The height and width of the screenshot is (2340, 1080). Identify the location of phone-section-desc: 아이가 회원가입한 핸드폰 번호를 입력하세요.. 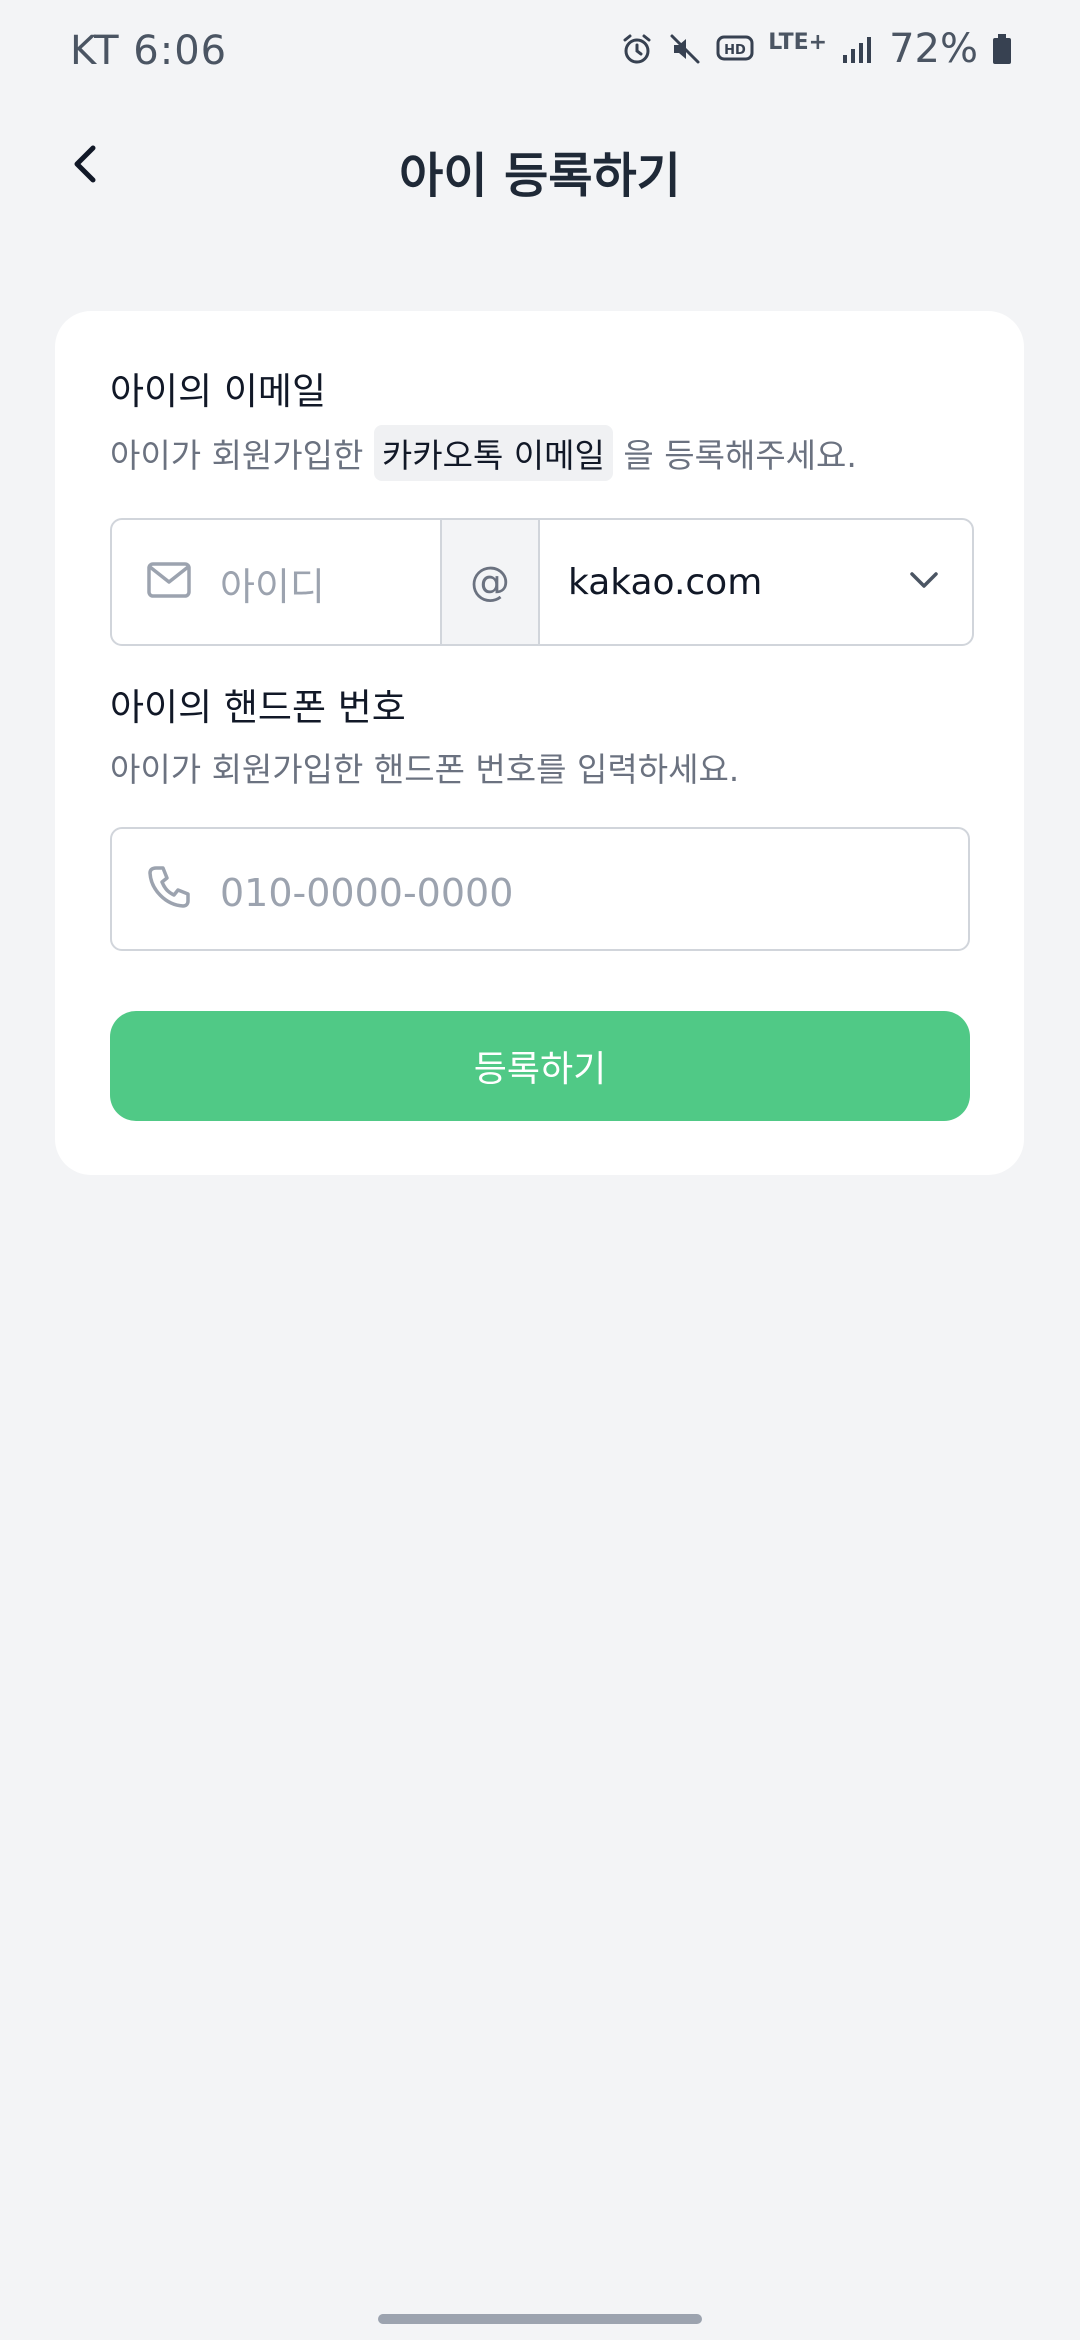
(425, 769).